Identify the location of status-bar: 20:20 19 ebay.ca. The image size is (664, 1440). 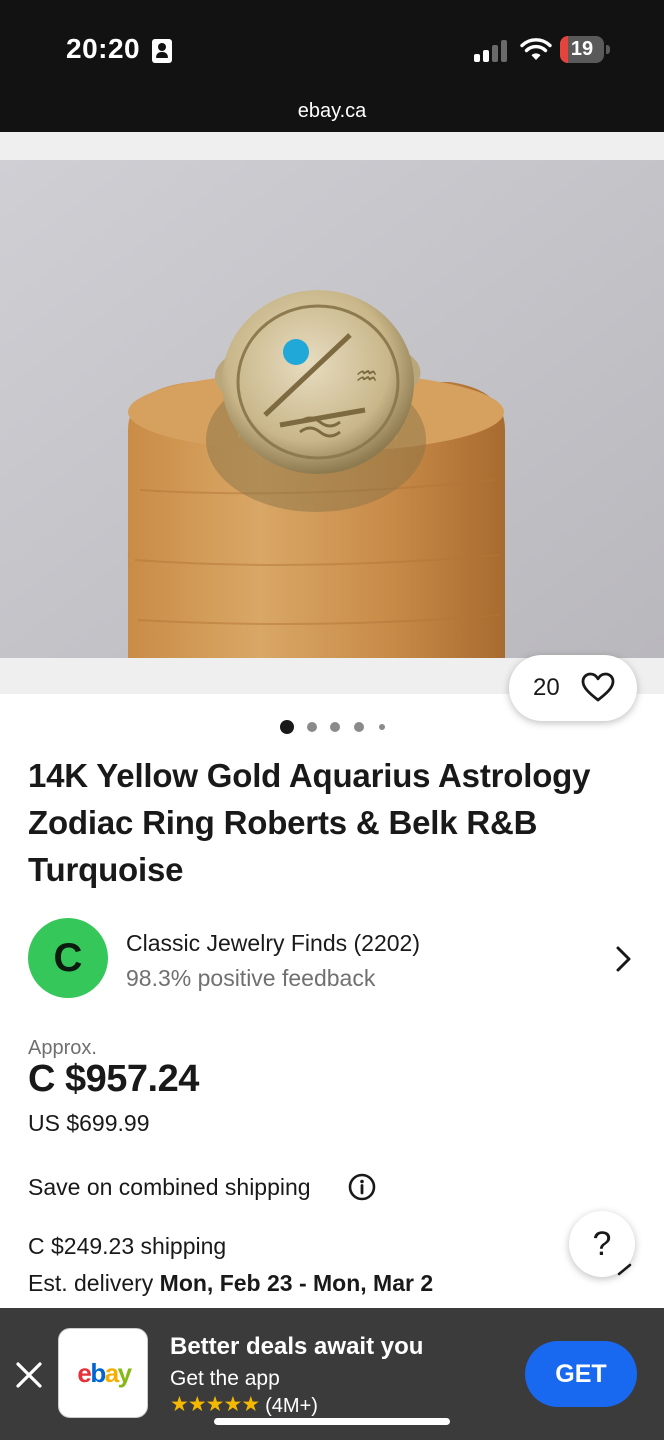
(332, 66).